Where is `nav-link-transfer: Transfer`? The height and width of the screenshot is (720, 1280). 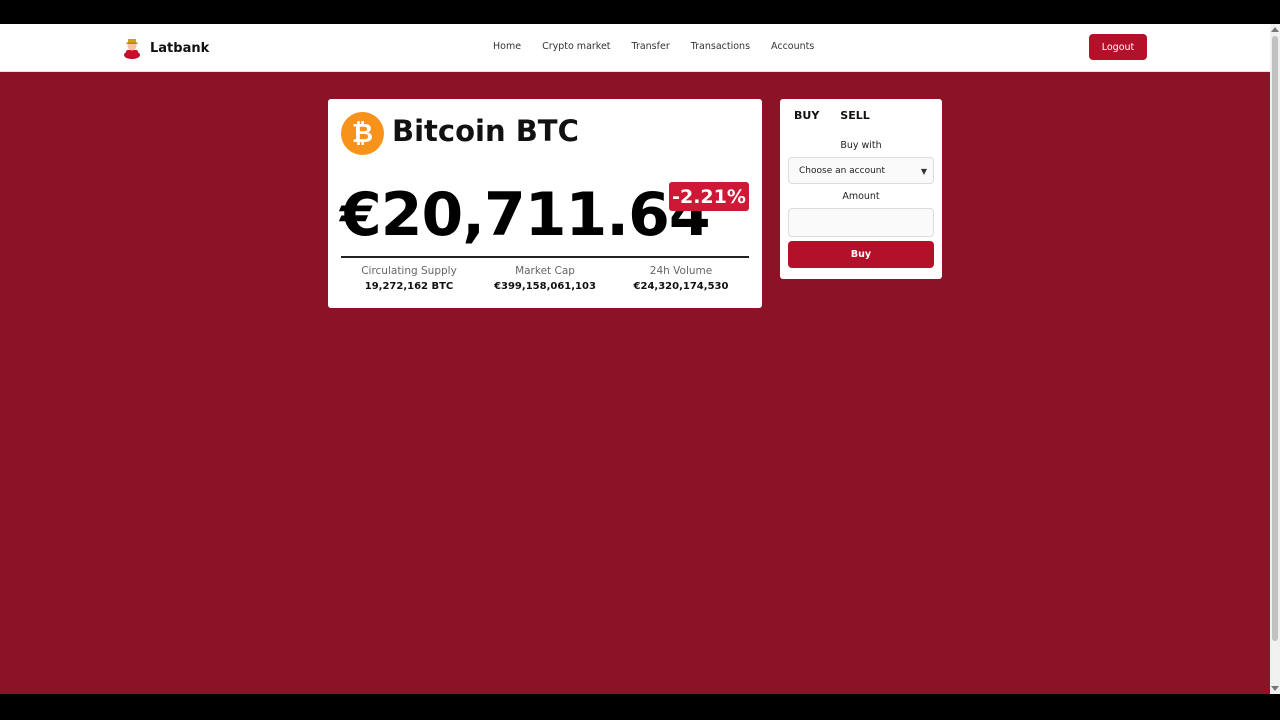 nav-link-transfer: Transfer is located at coordinates (651, 46).